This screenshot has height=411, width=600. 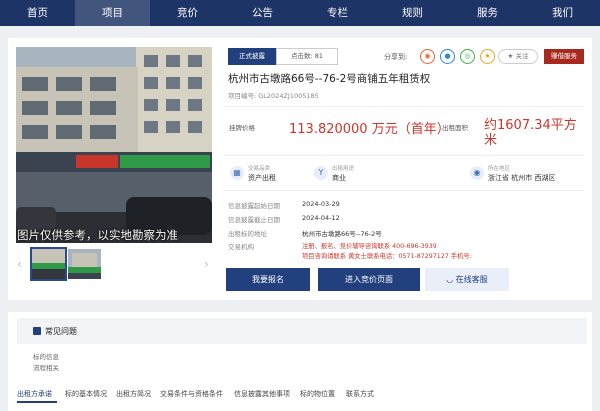 I want to click on nav-item-home: 首页, so click(x=37, y=13).